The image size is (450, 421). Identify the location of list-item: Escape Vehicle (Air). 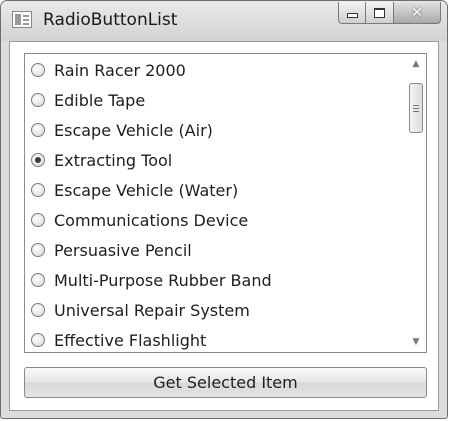
(122, 130).